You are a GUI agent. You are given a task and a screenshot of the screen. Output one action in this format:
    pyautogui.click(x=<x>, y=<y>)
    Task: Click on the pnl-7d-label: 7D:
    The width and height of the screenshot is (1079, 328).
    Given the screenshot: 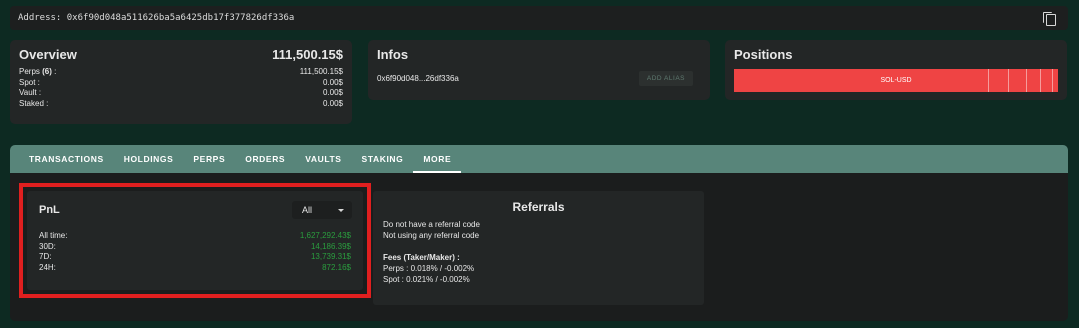 What is the action you would take?
    pyautogui.click(x=45, y=256)
    